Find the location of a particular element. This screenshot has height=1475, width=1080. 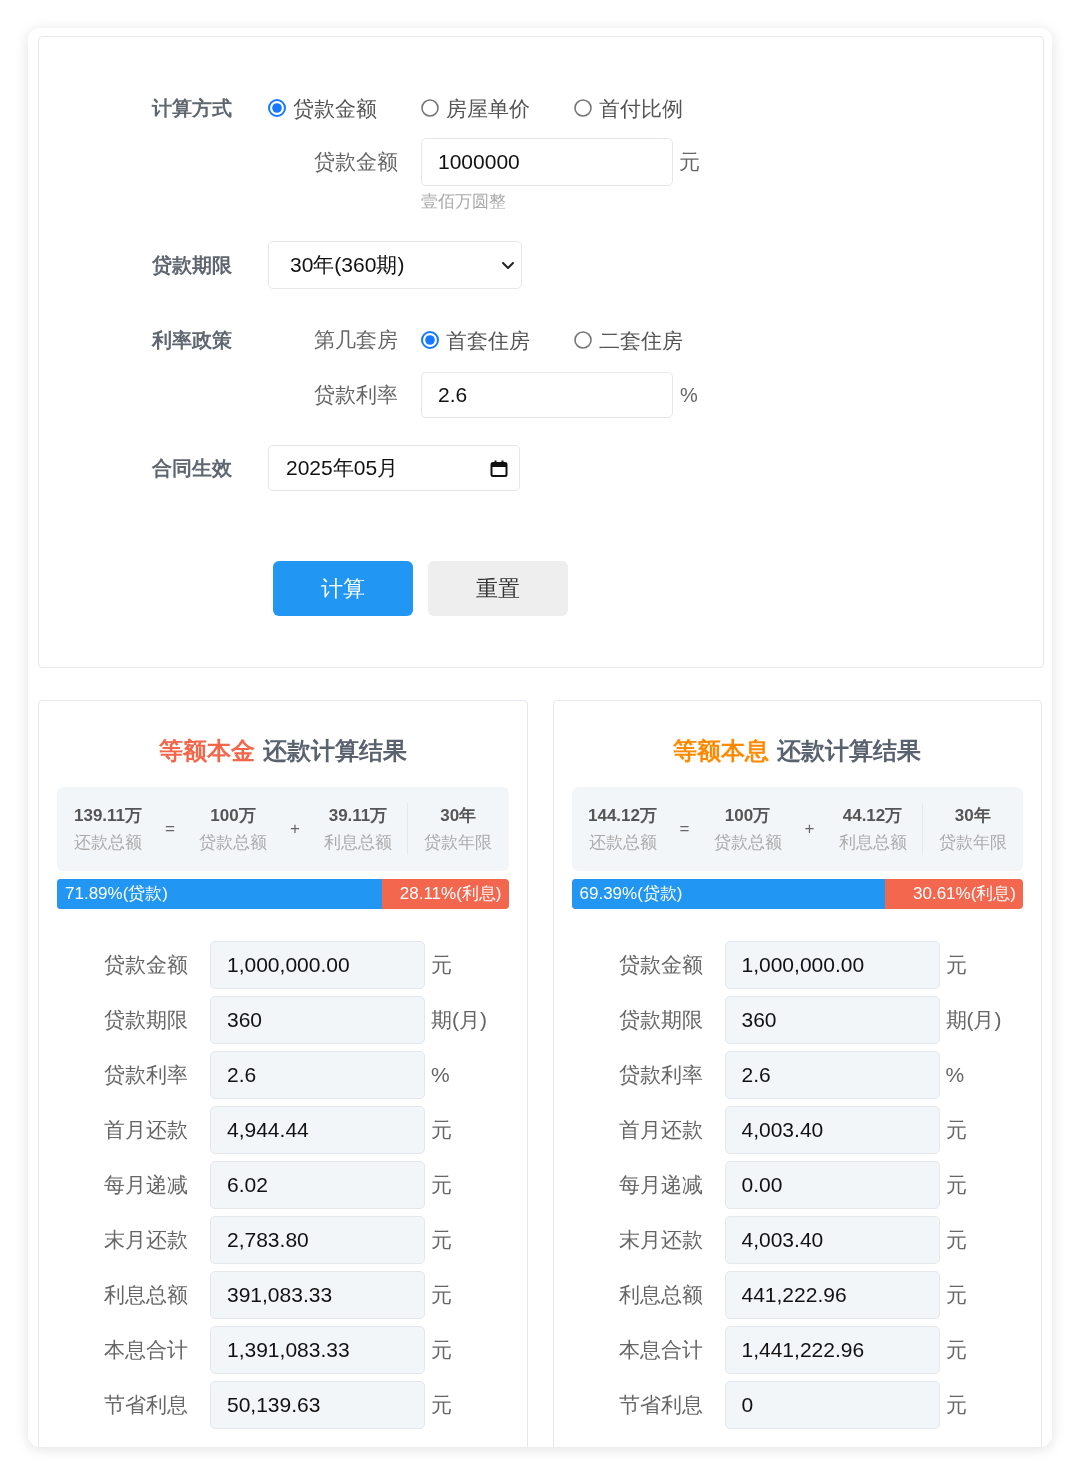

calendar-icon is located at coordinates (499, 468).